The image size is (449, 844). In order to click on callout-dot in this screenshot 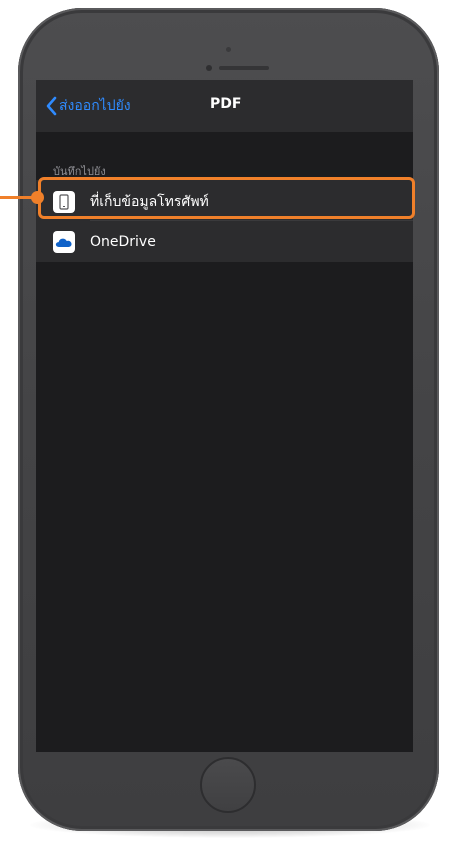, I will do `click(37, 197)`.